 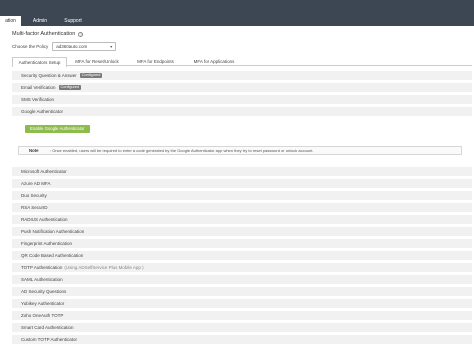 I want to click on authenticator-label: Google Authenticator, so click(x=42, y=111).